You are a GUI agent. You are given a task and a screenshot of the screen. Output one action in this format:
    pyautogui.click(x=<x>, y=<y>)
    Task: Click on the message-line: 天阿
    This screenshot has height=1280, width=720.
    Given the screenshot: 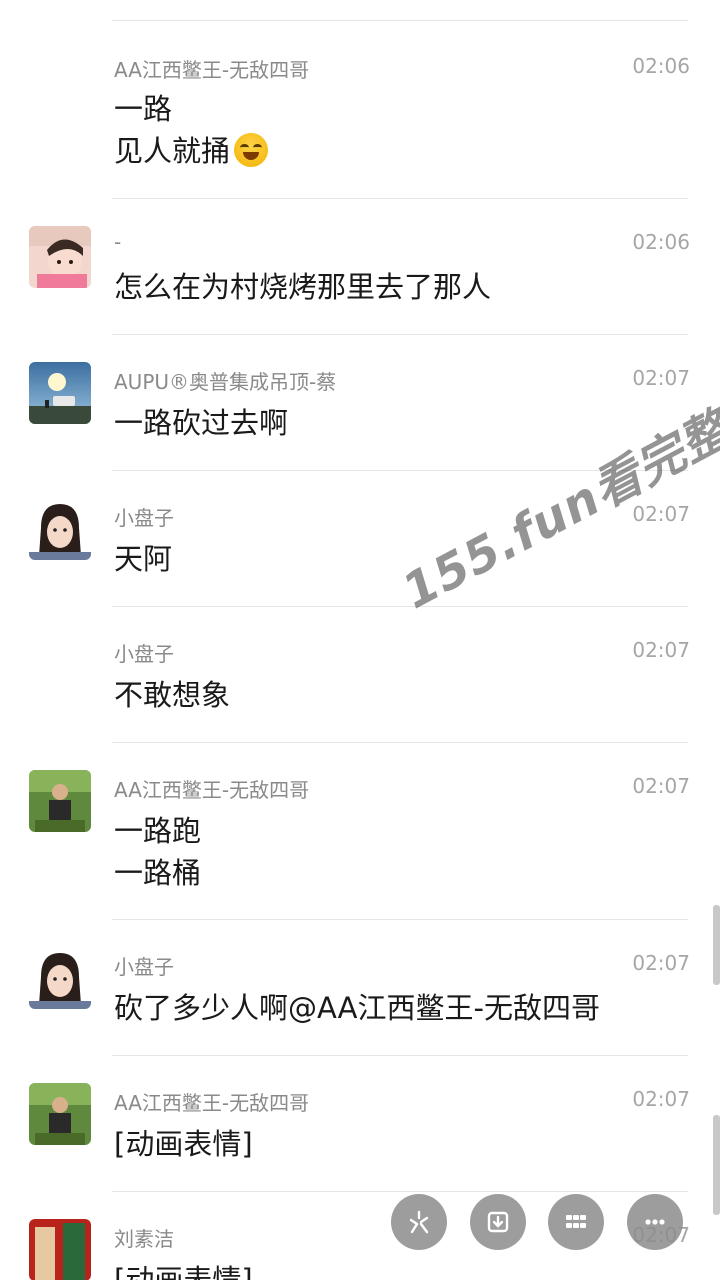 What is the action you would take?
    pyautogui.click(x=143, y=559)
    